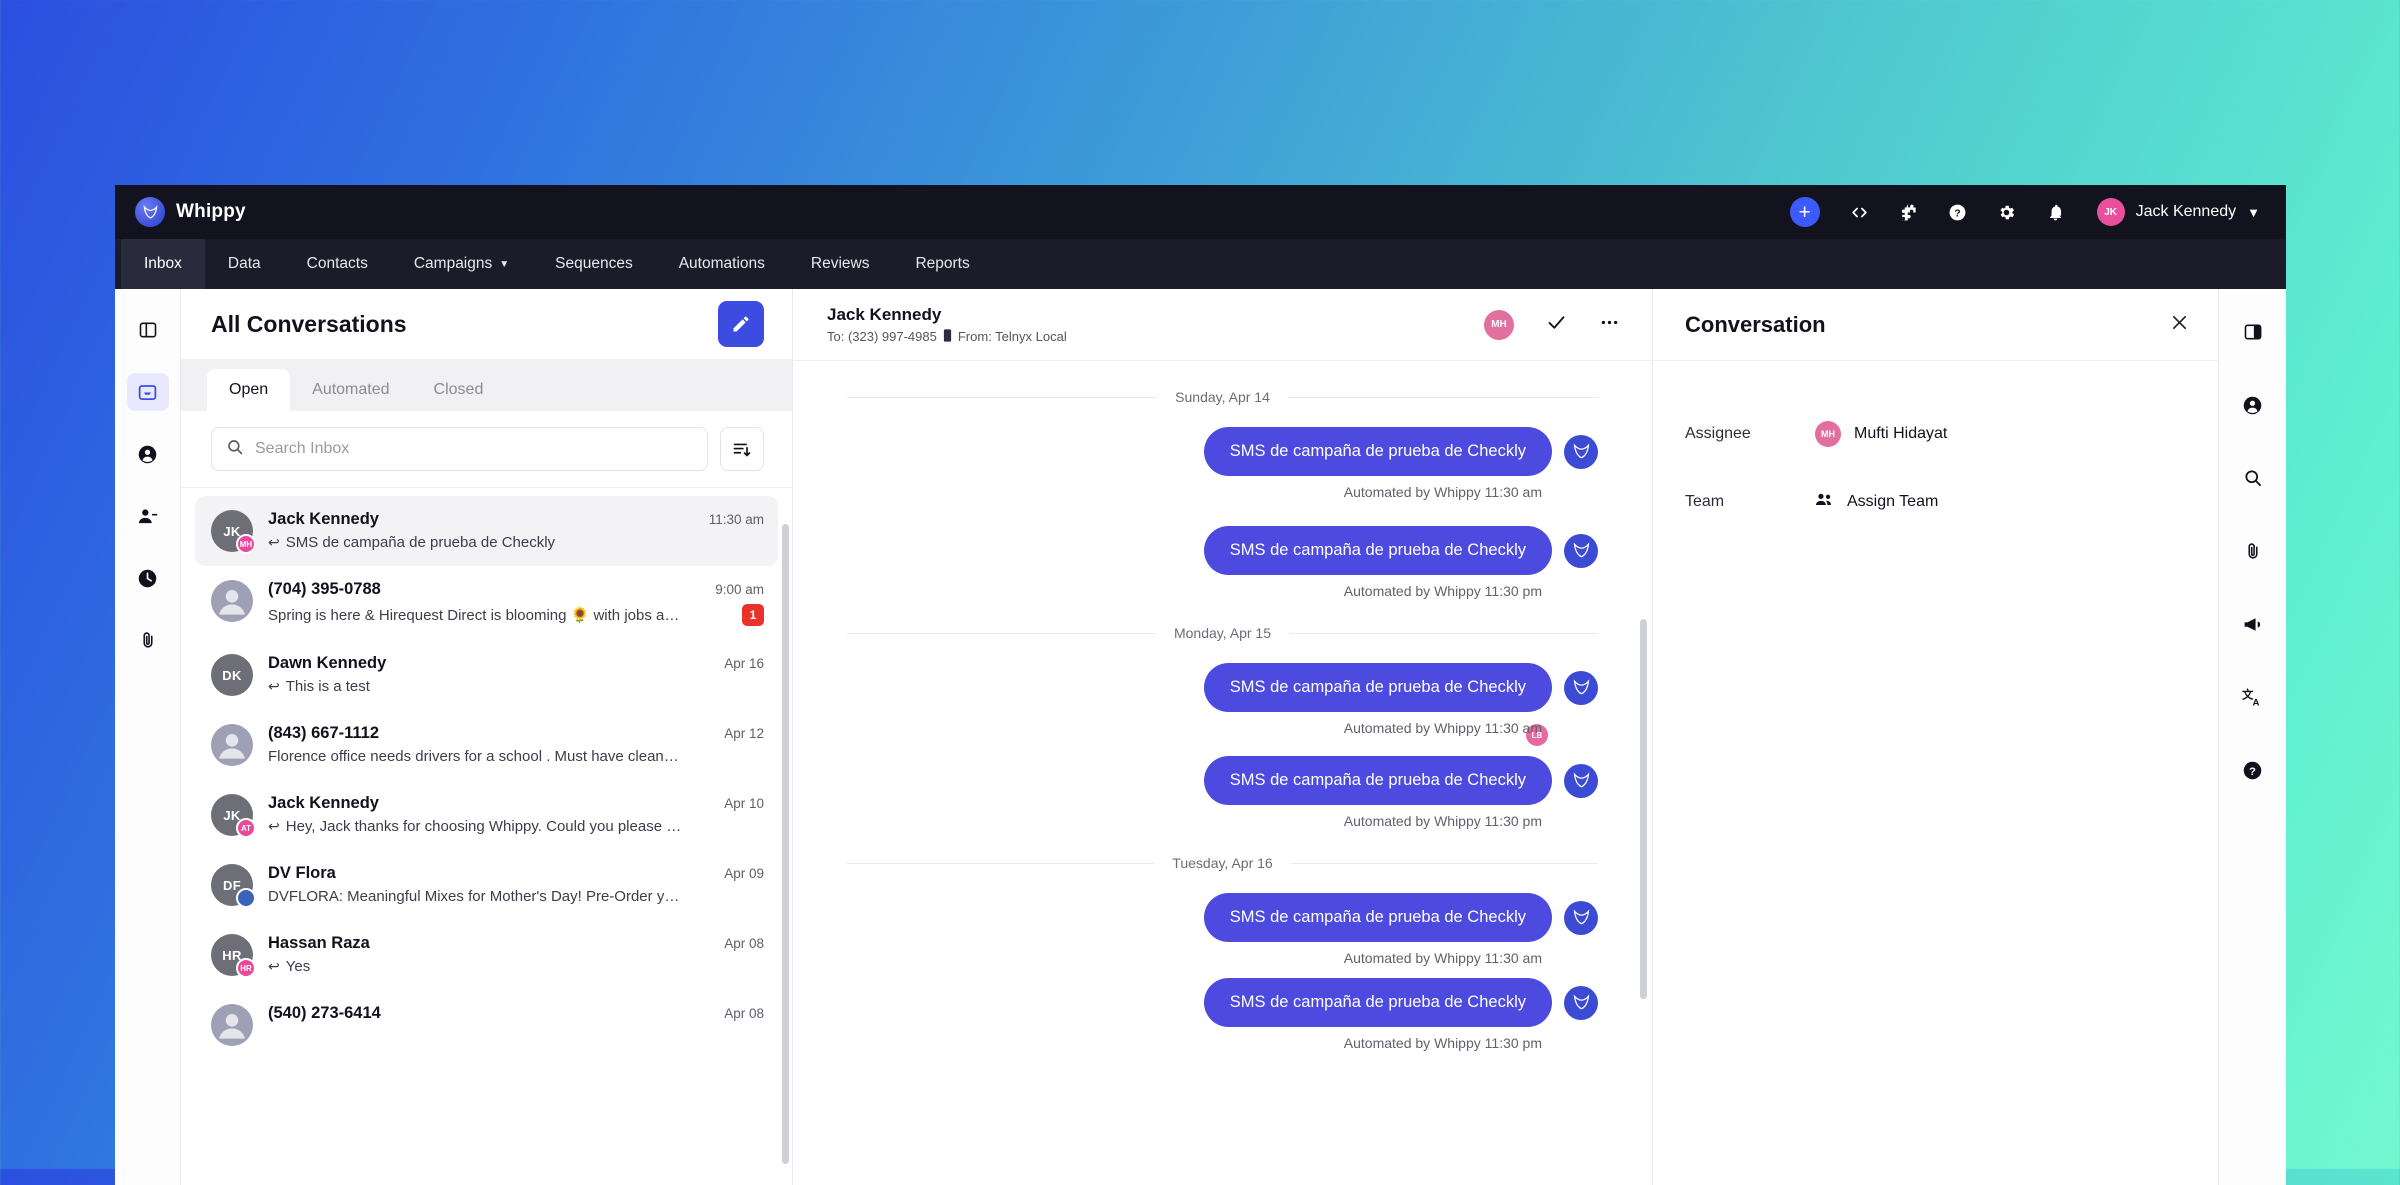  What do you see at coordinates (1643, 809) in the screenshot?
I see `thread-scrollbar` at bounding box center [1643, 809].